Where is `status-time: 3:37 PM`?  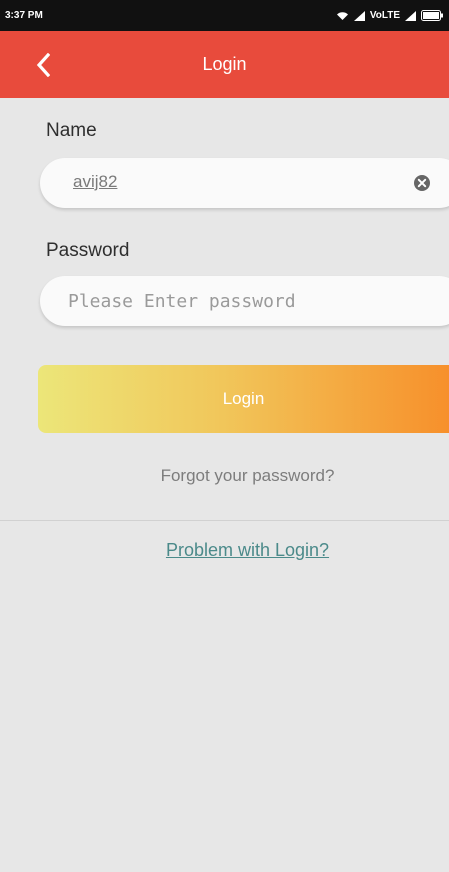 status-time: 3:37 PM is located at coordinates (24, 15).